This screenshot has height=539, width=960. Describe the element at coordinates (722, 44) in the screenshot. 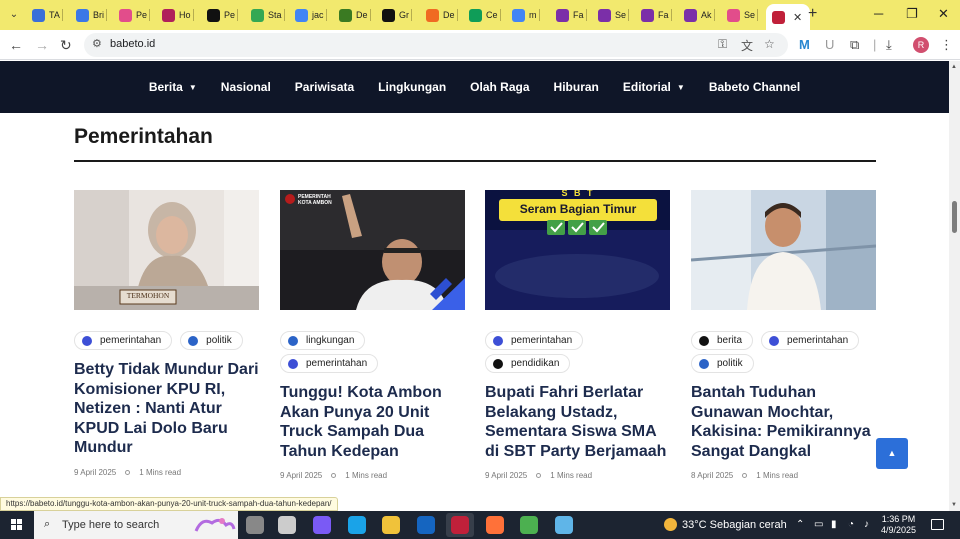

I see `password-key-icon: ⚿` at that location.